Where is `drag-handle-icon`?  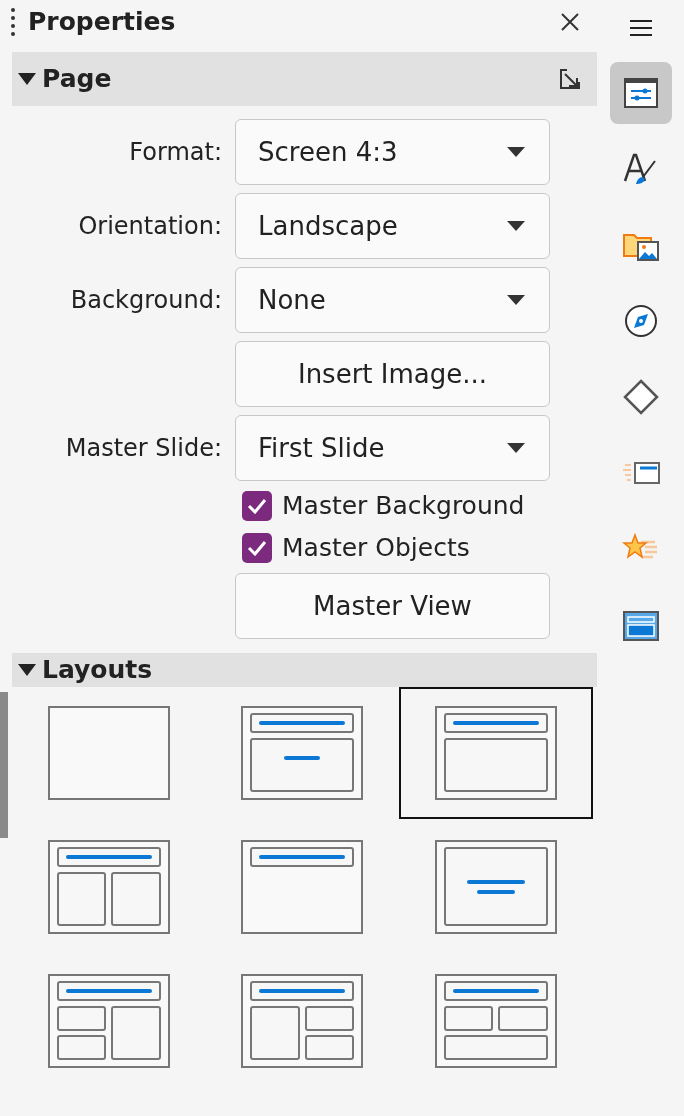
drag-handle-icon is located at coordinates (13, 22).